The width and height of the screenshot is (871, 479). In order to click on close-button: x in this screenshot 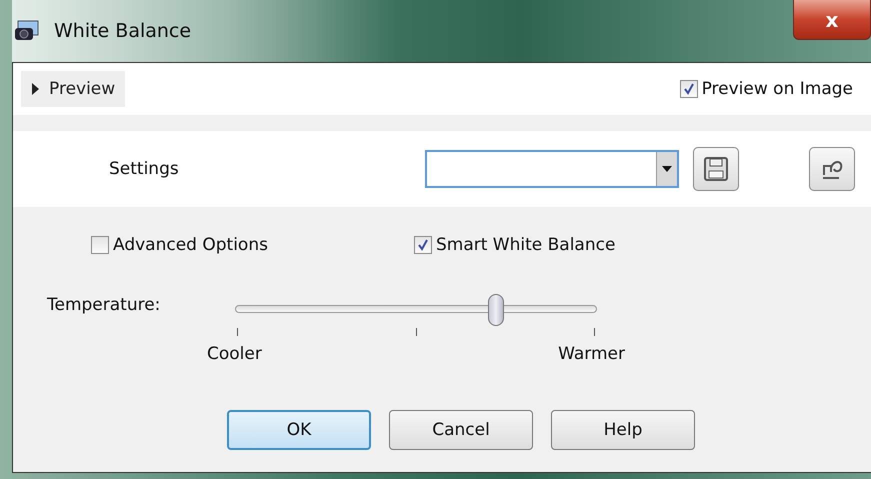, I will do `click(832, 20)`.